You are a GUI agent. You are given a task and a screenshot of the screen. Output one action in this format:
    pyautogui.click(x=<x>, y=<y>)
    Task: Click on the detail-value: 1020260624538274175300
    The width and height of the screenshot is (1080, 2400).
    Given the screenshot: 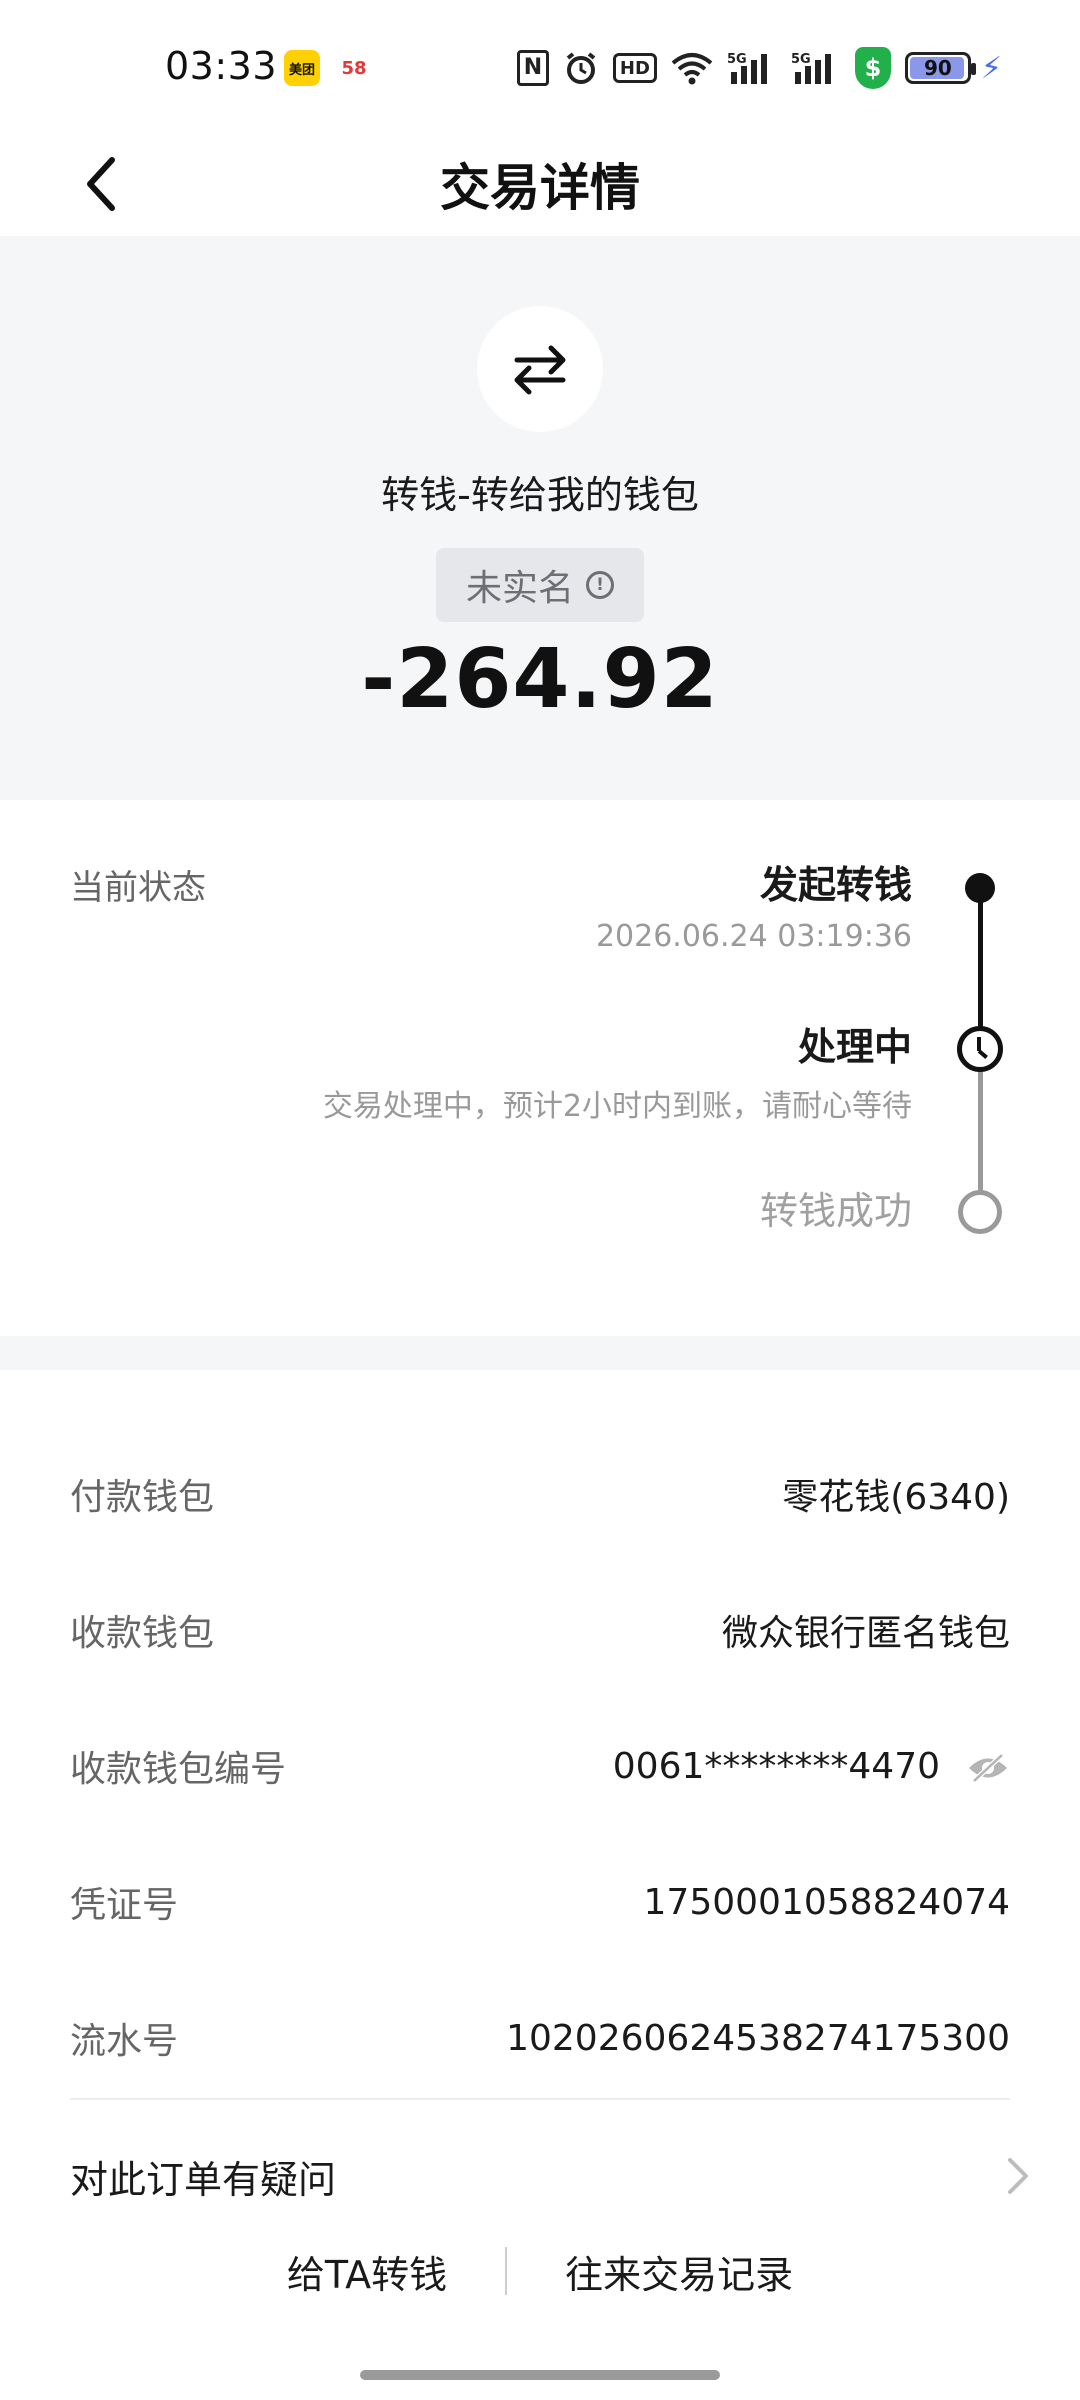 What is the action you would take?
    pyautogui.click(x=758, y=2038)
    